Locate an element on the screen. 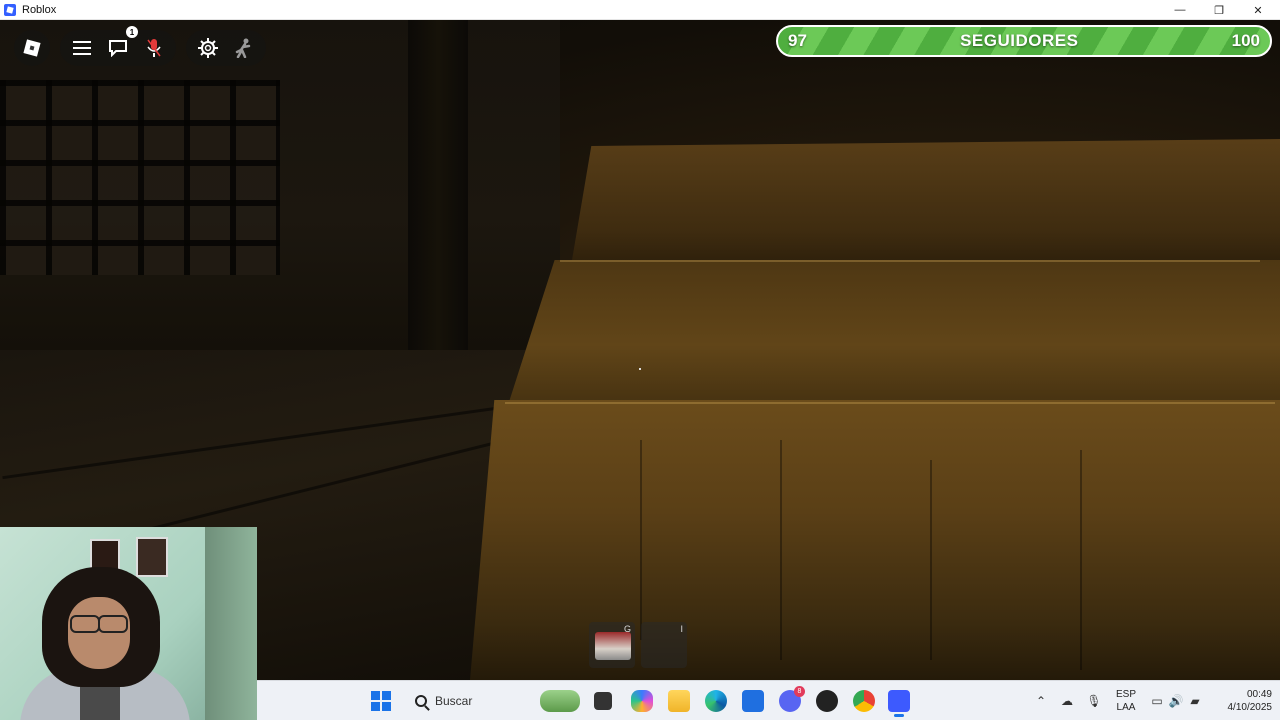 This screenshot has width=1280, height=720. inventory-hotbar: G I is located at coordinates (638, 645).